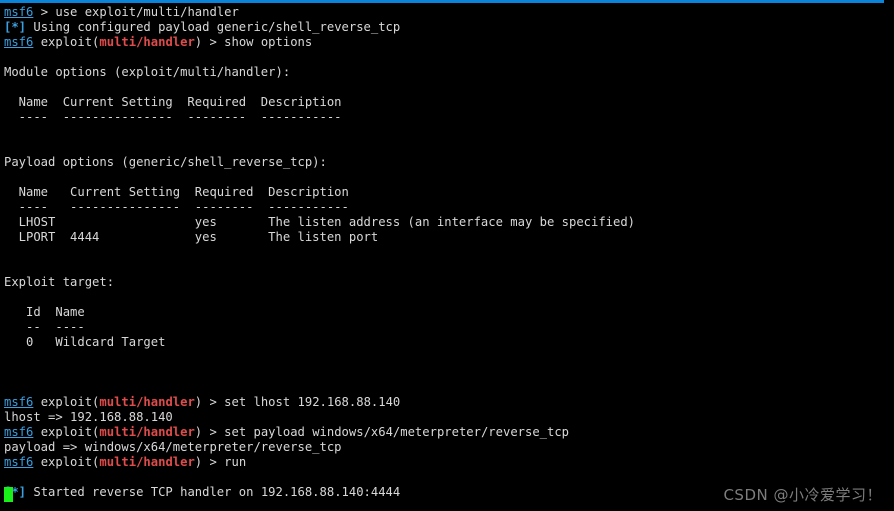  Describe the element at coordinates (85, 342) in the screenshot. I see `terminal-text: 0 Wildcard Target` at that location.